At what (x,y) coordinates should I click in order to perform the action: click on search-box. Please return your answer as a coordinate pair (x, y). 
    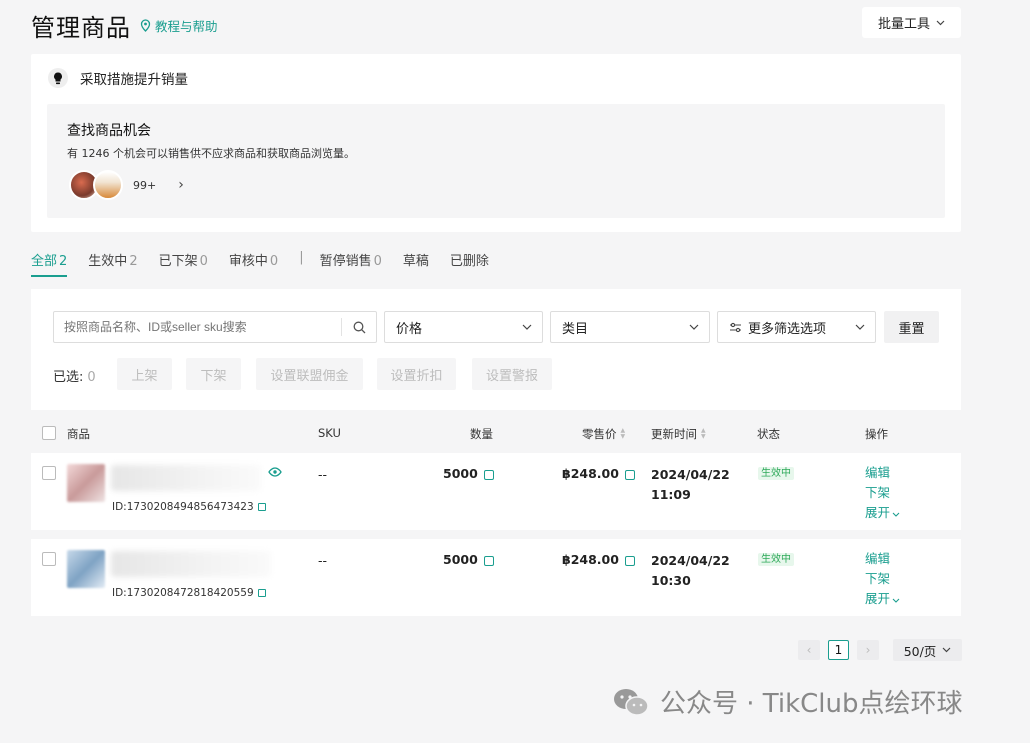
    Looking at the image, I should click on (215, 327).